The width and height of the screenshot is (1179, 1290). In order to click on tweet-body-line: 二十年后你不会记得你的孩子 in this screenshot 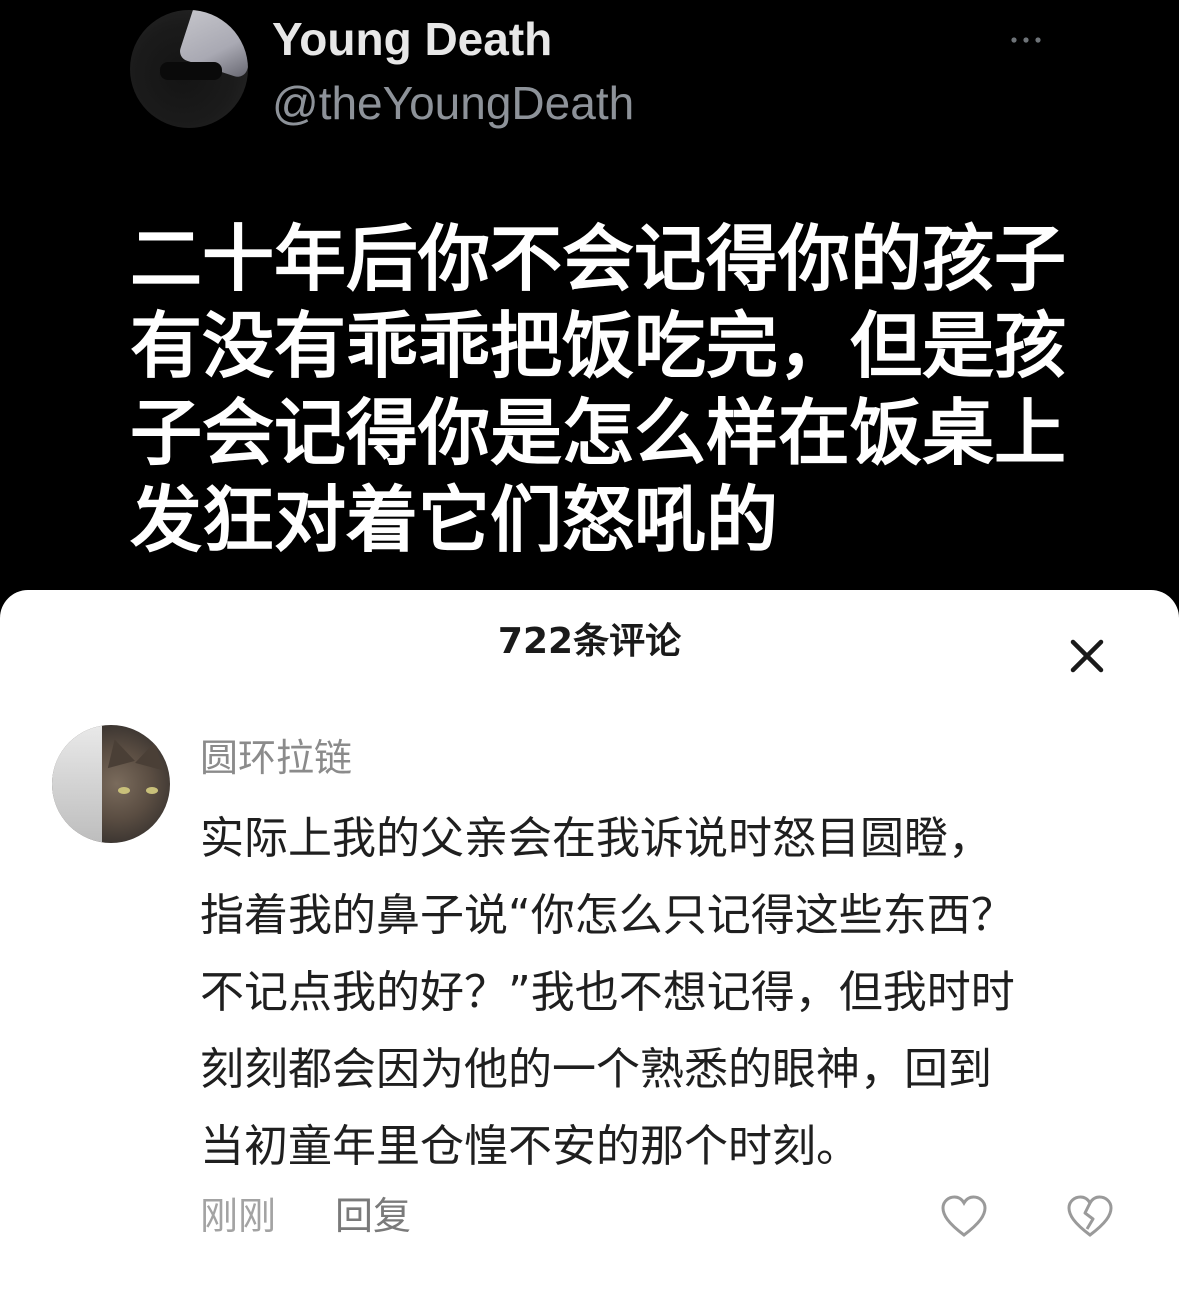, I will do `click(598, 258)`.